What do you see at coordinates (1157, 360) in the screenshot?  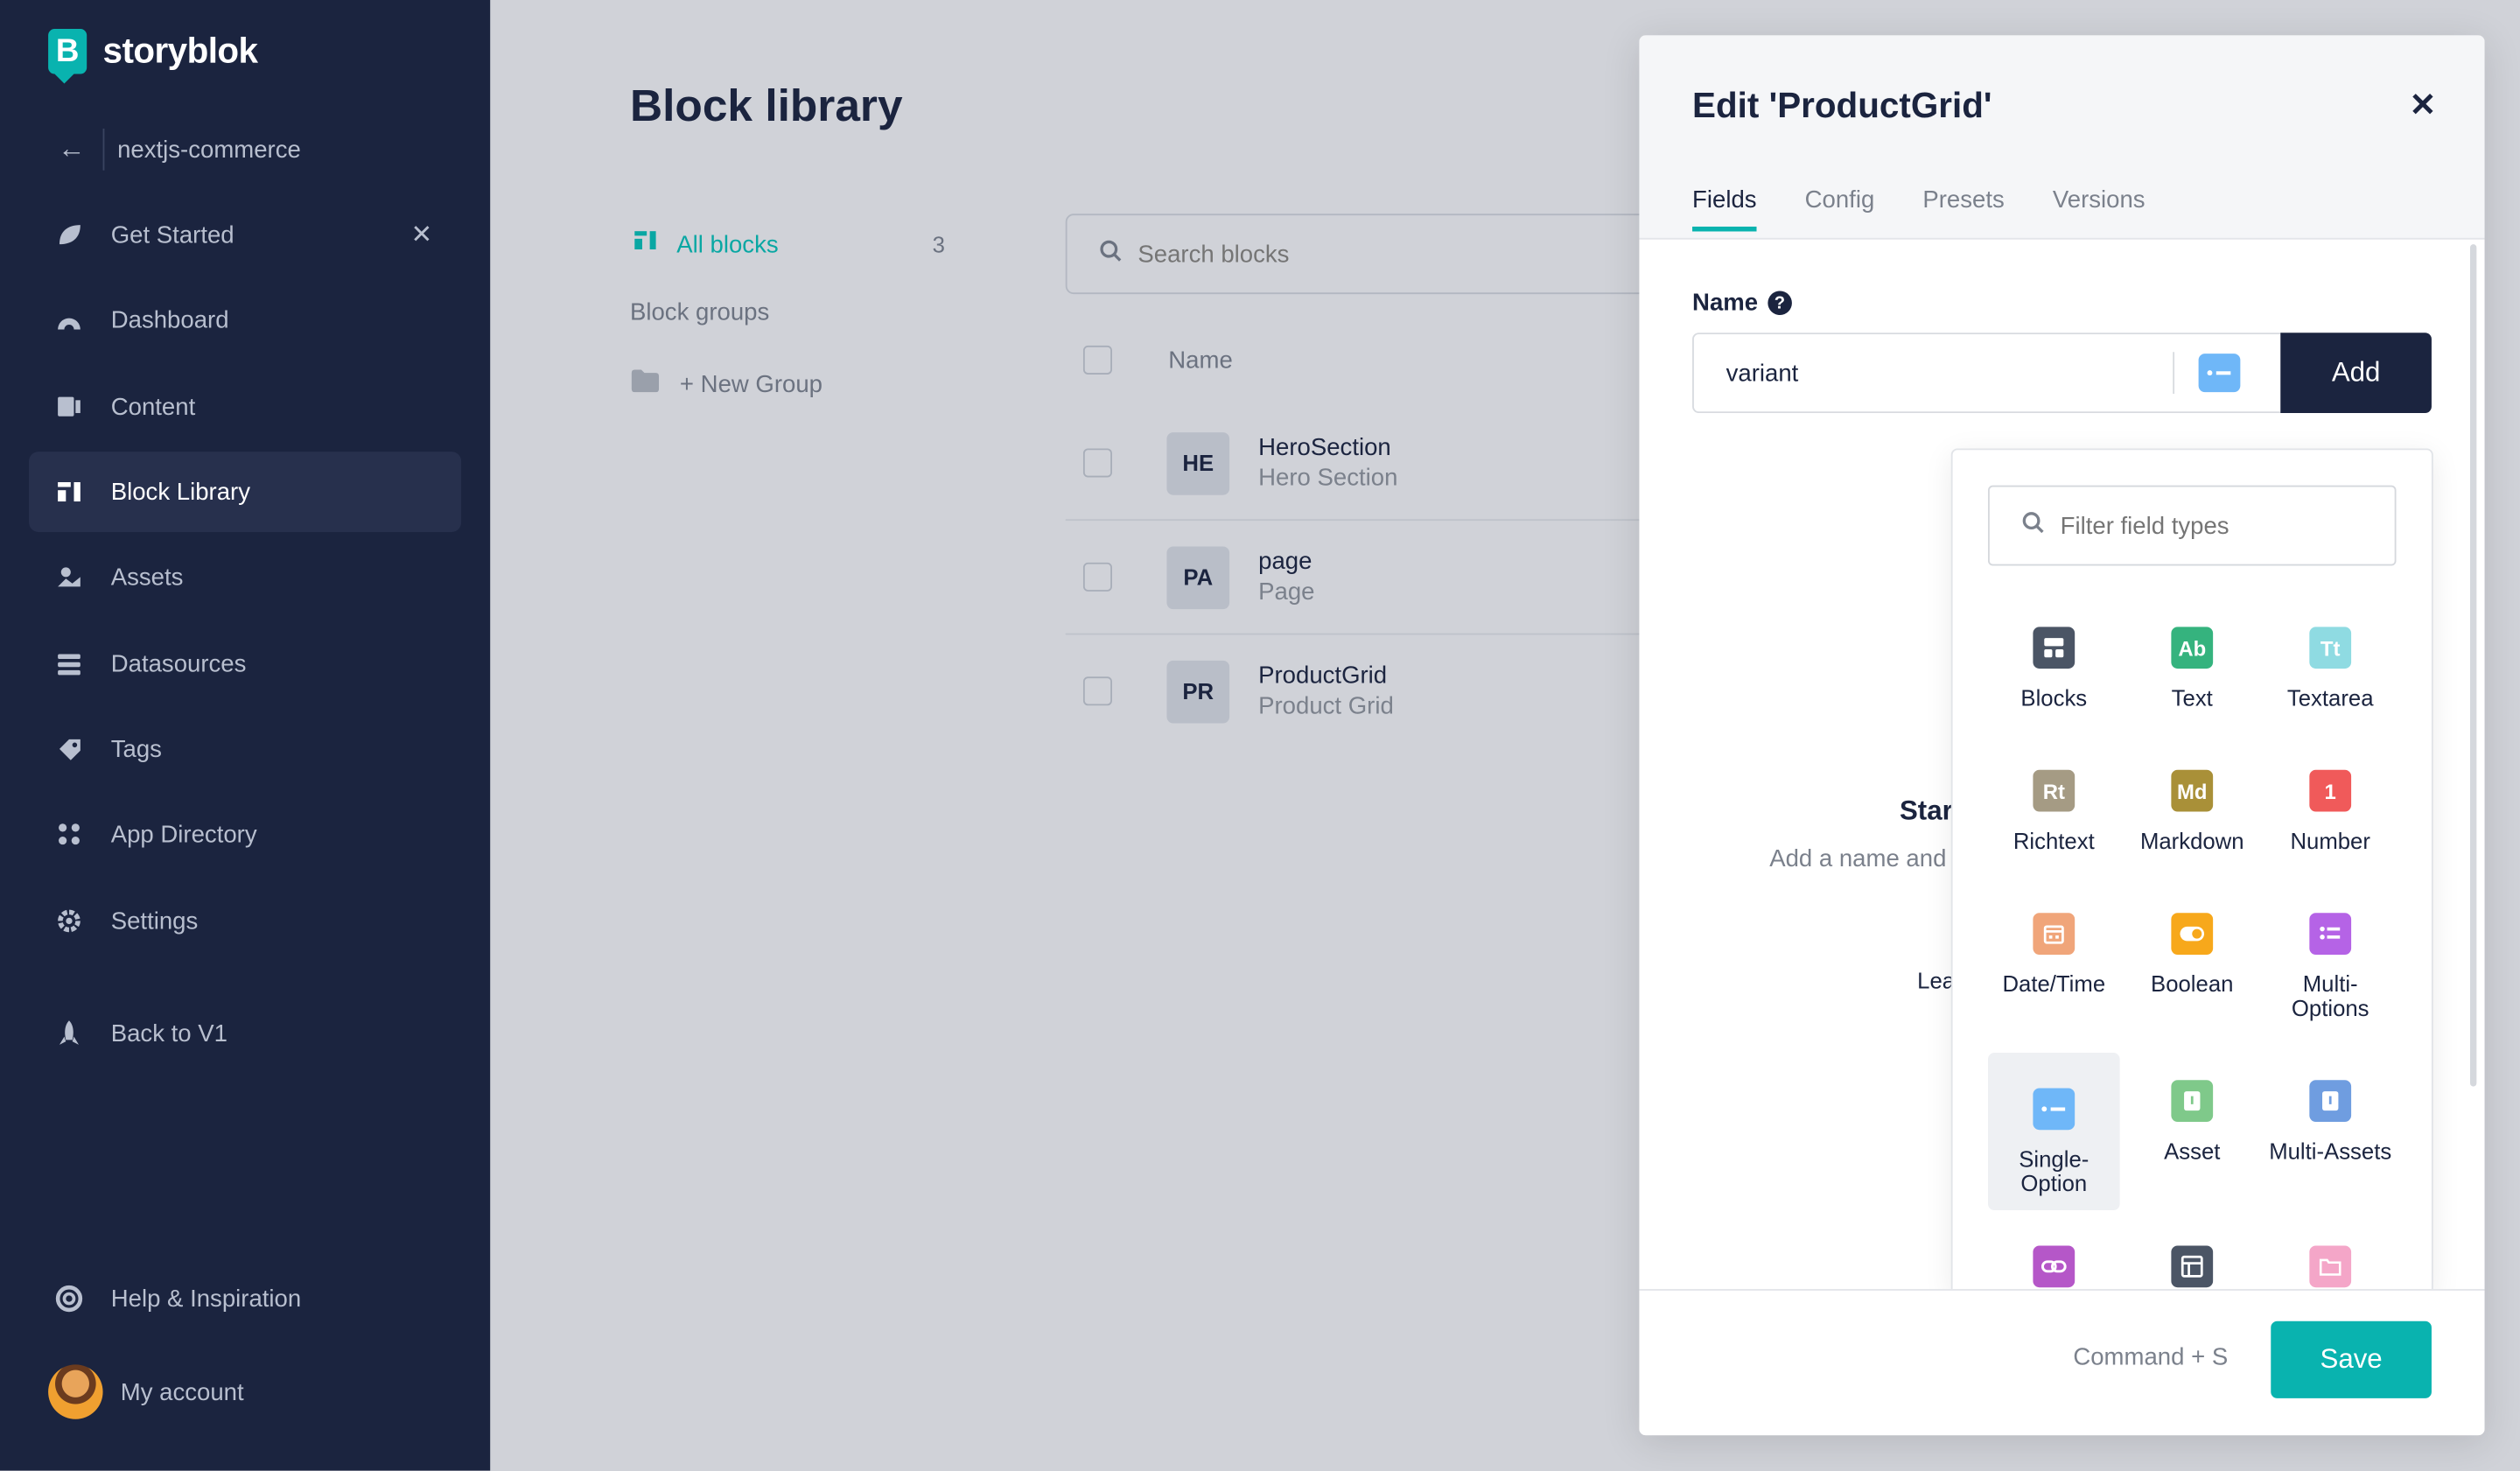 I see `table-header: Name` at bounding box center [1157, 360].